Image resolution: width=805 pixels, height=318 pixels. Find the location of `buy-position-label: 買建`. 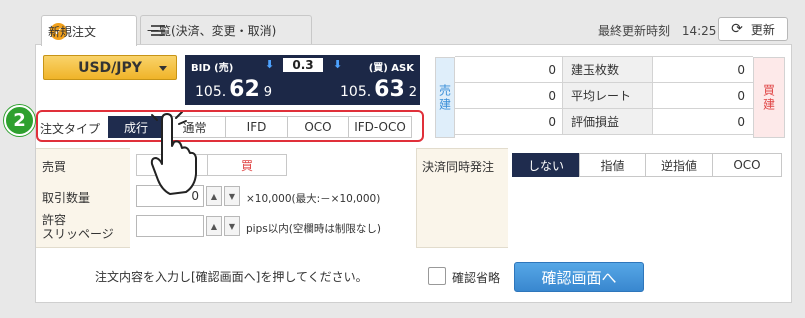

buy-position-label: 買建 is located at coordinates (769, 97).